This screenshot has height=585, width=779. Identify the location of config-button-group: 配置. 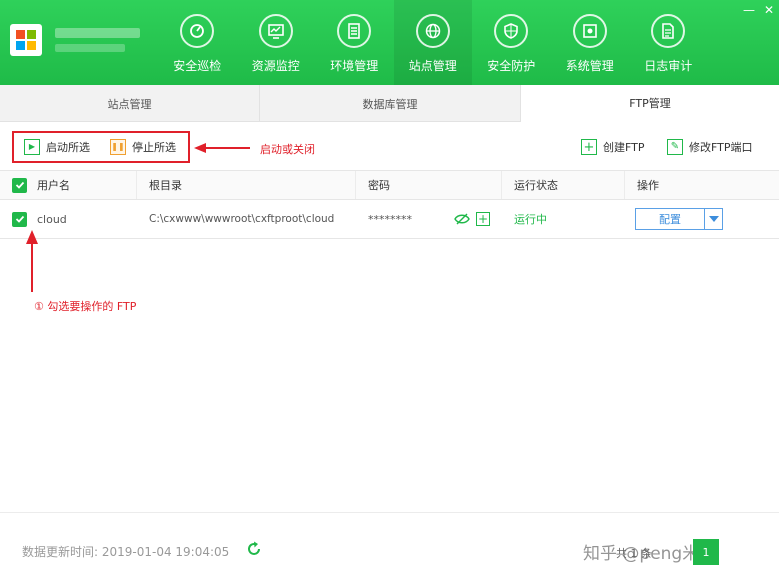
(679, 219).